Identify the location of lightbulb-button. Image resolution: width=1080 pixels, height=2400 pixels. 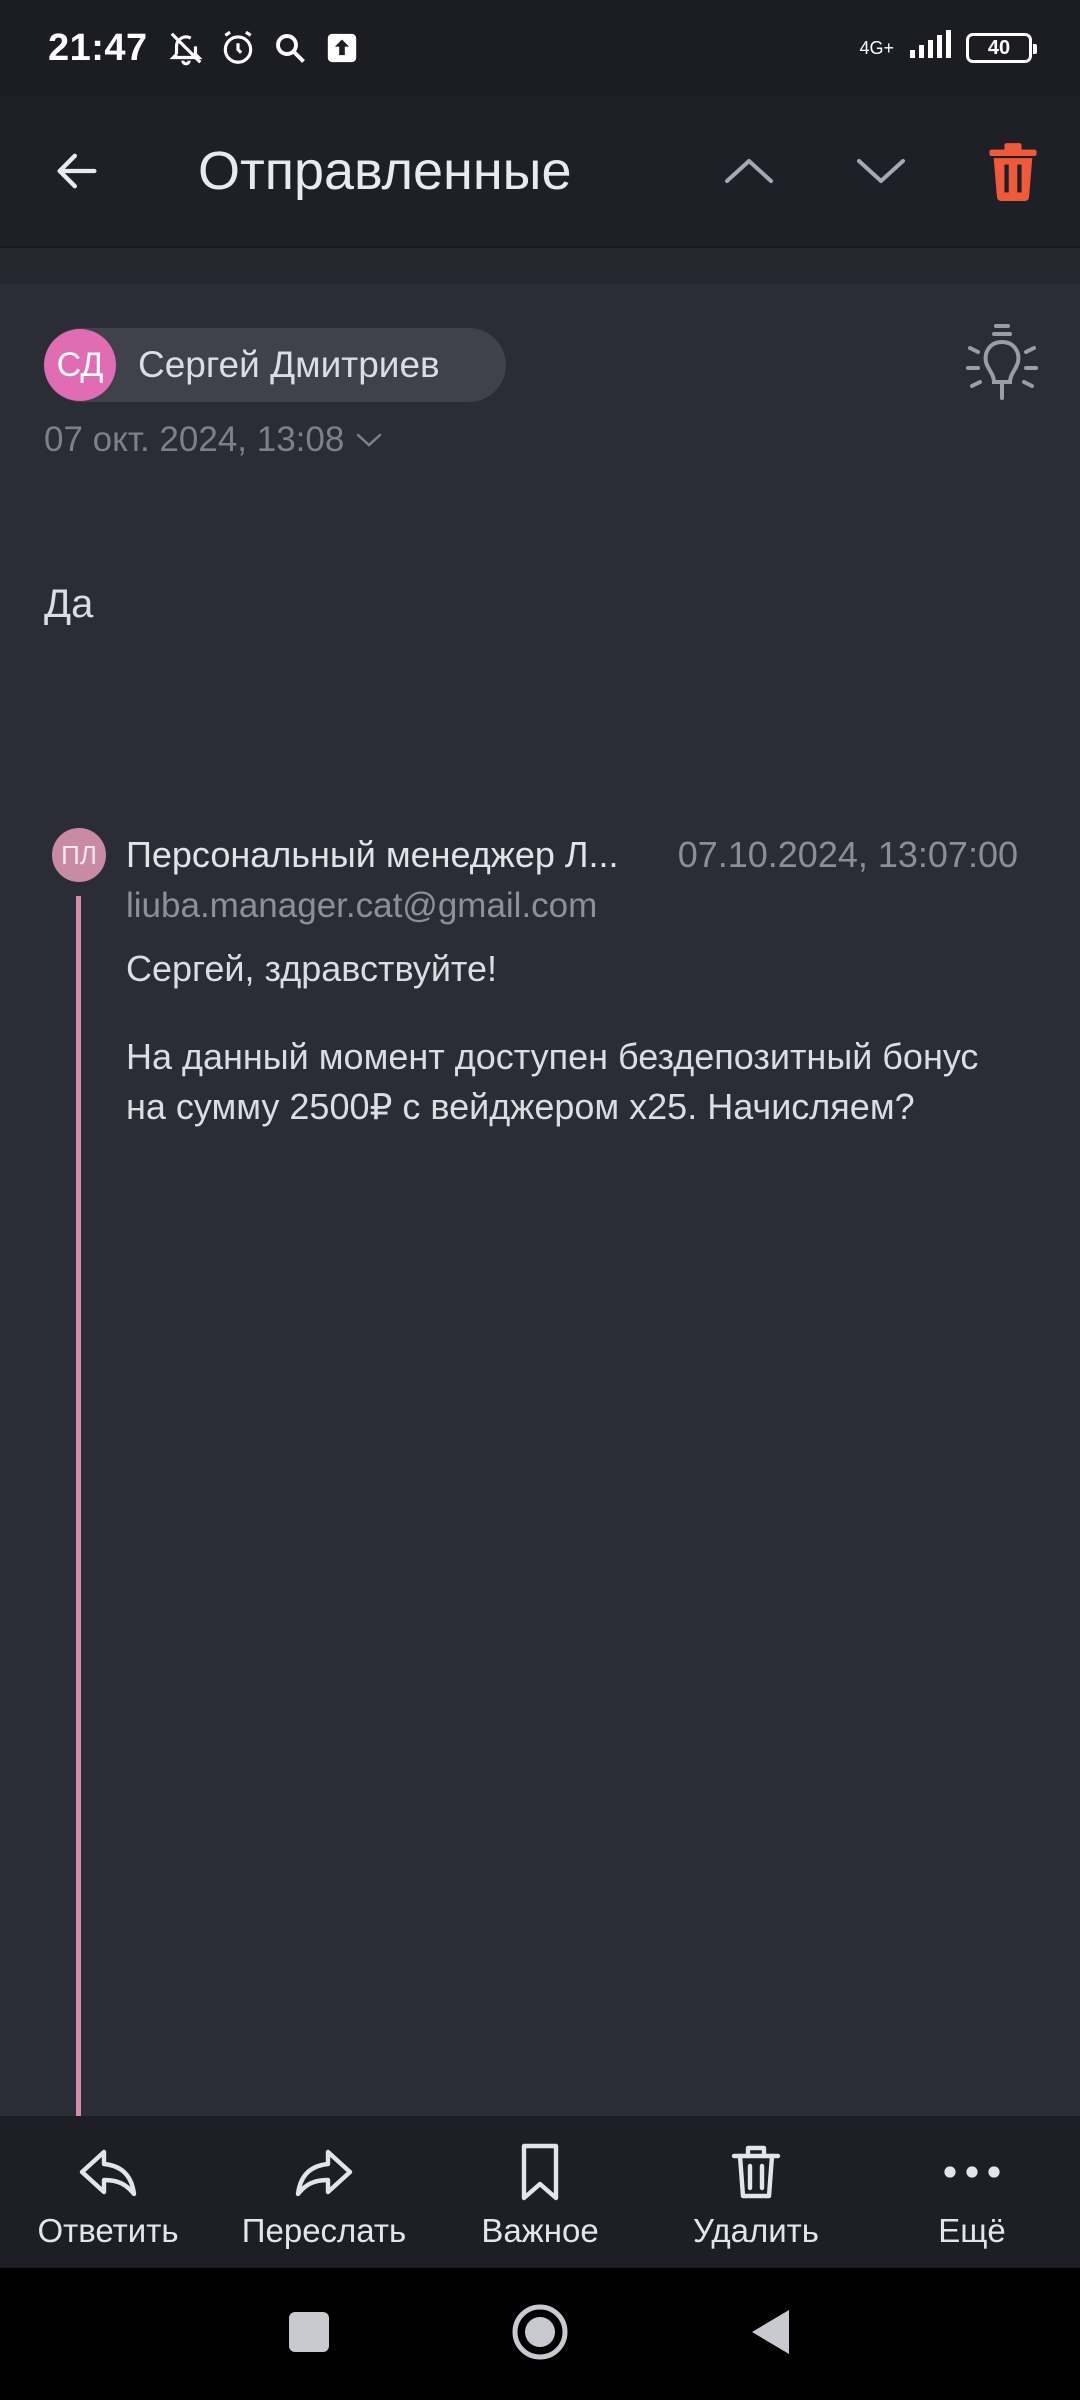
(1002, 364).